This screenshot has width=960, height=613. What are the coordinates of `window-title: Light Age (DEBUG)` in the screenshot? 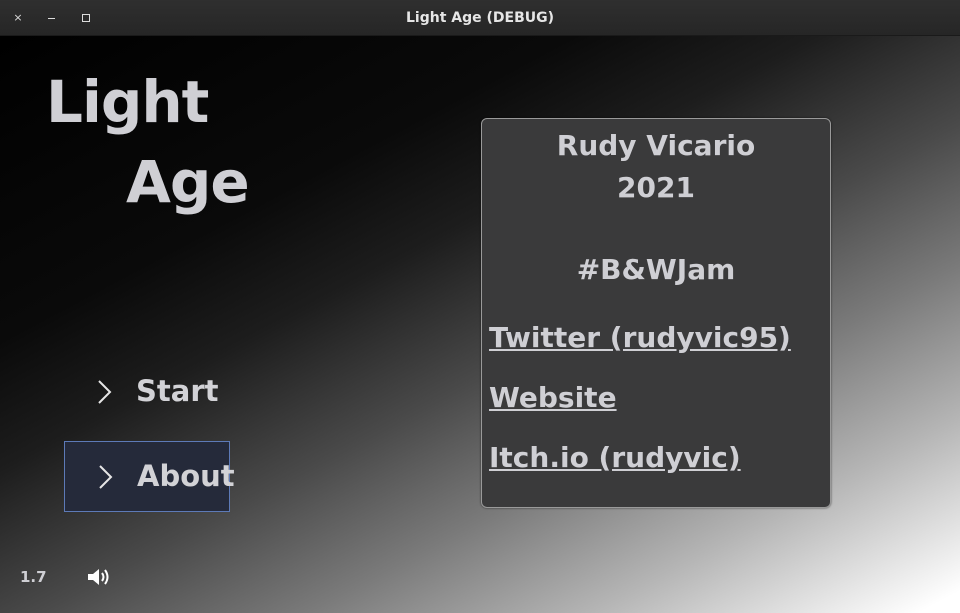 It's located at (479, 18).